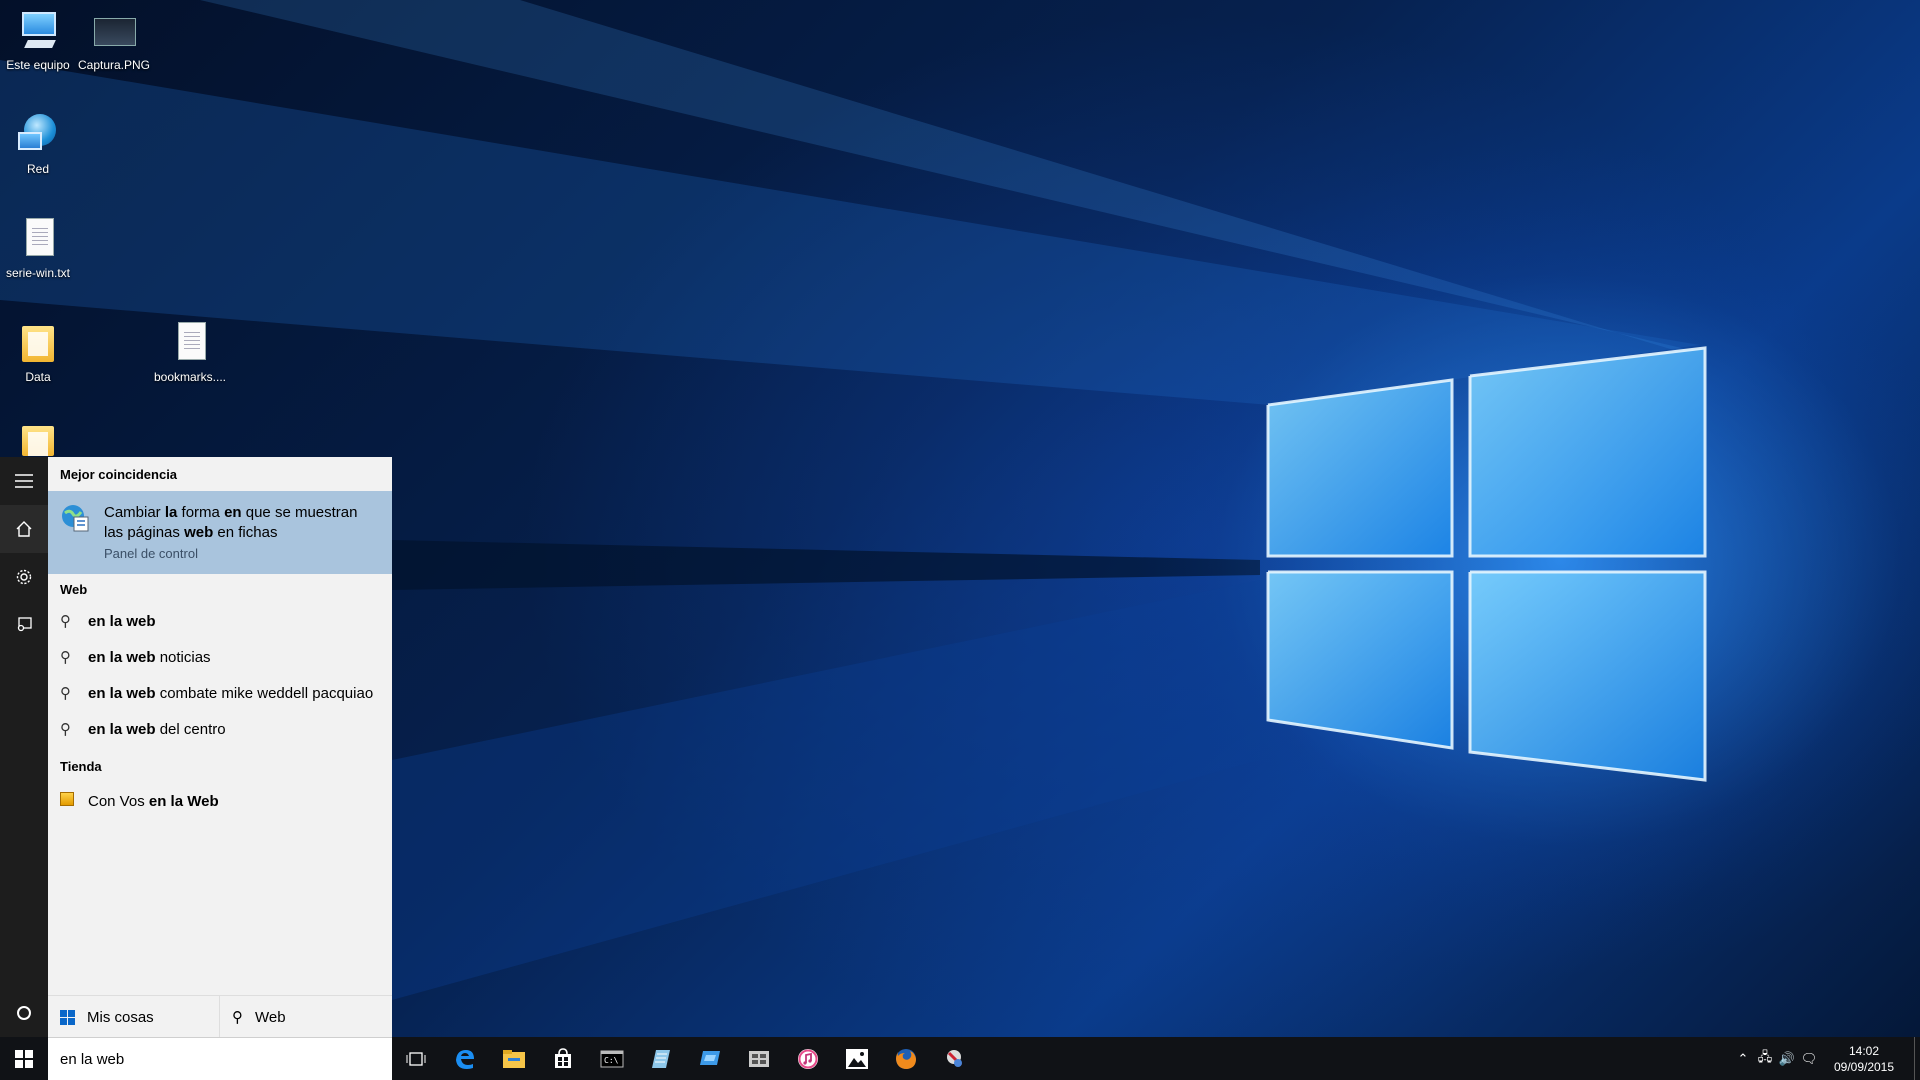 The height and width of the screenshot is (1080, 1920). I want to click on home-icon, so click(24, 529).